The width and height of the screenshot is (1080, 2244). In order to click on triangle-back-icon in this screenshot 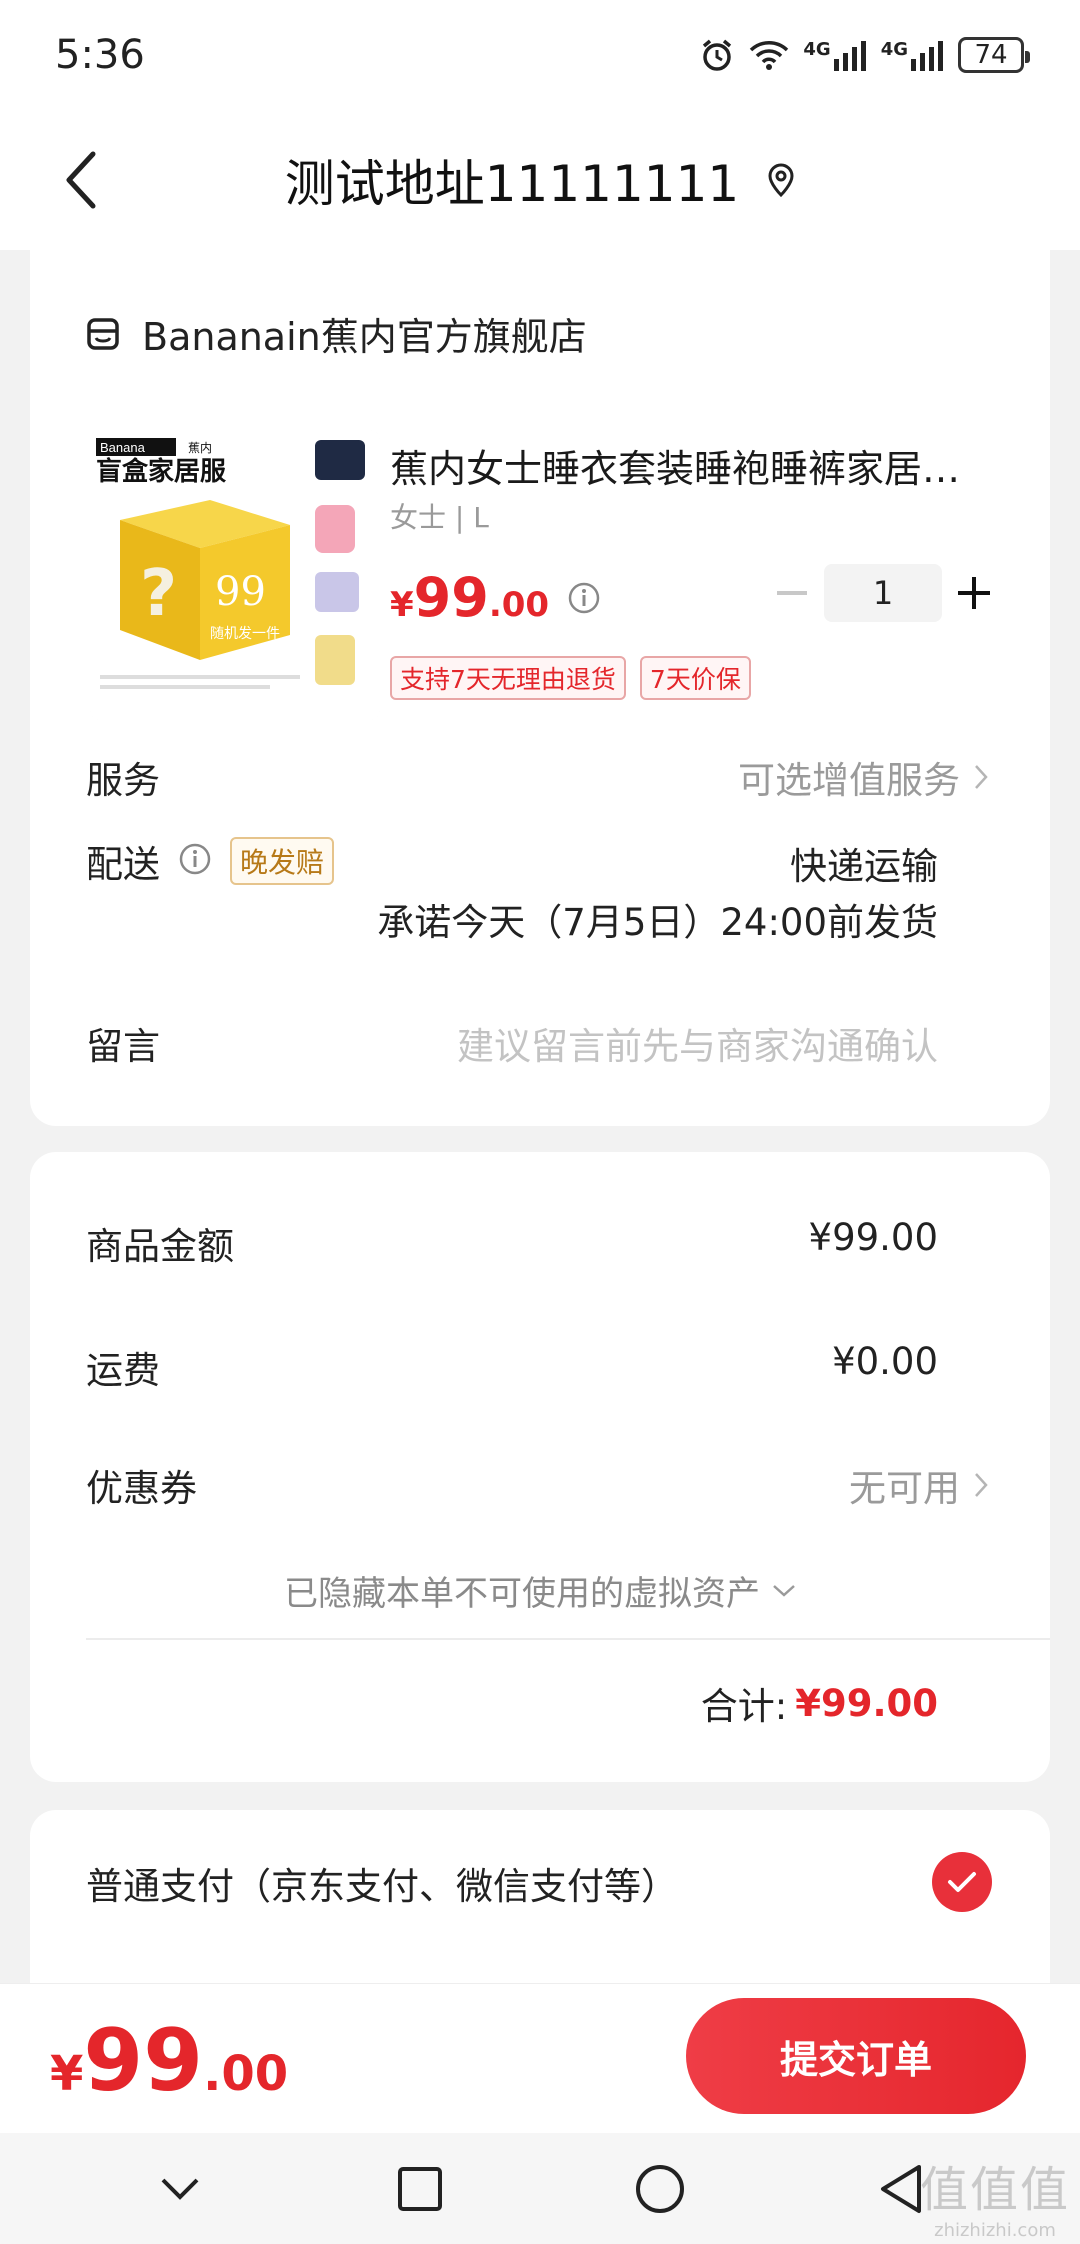, I will do `click(901, 2188)`.